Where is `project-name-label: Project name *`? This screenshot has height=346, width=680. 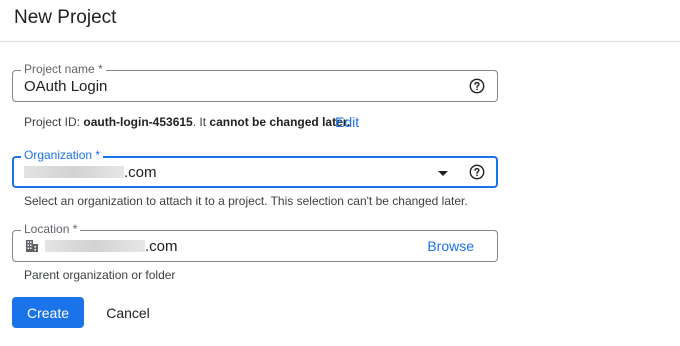 project-name-label: Project name * is located at coordinates (63, 69).